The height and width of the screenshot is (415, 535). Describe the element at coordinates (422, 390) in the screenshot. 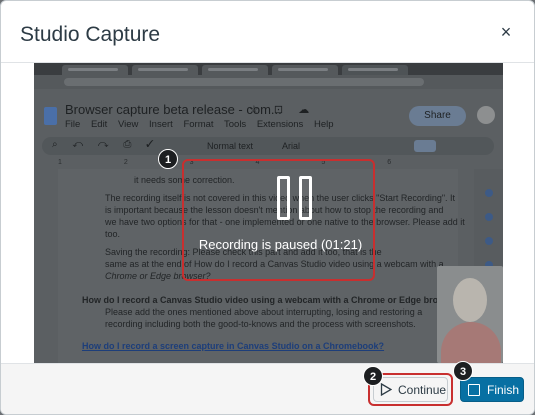

I see `continue-label: Continue` at that location.